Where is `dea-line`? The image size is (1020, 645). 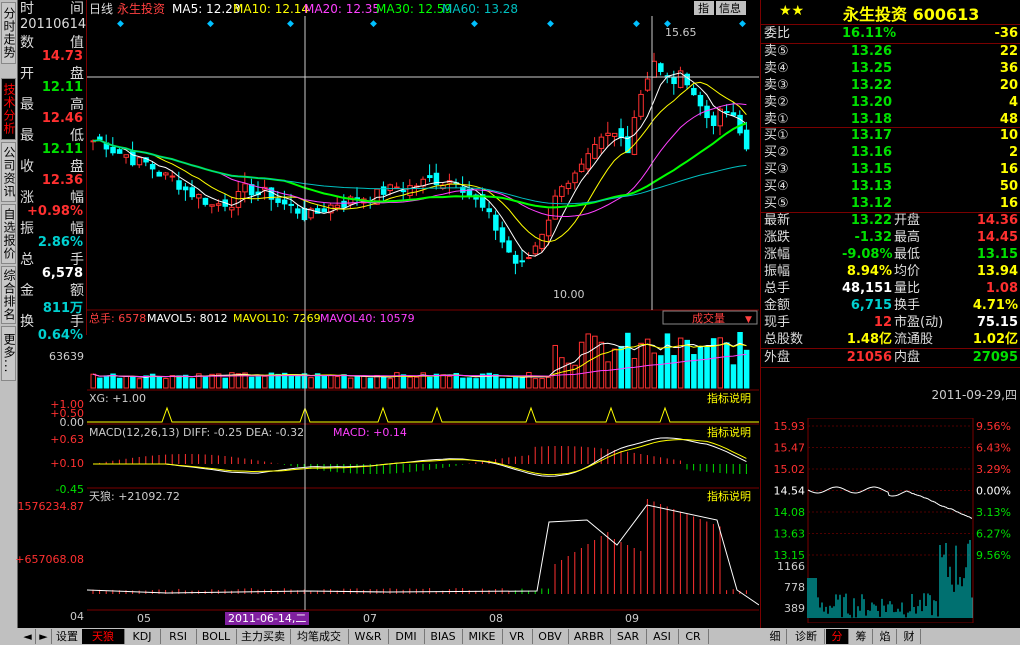 dea-line is located at coordinates (420, 457).